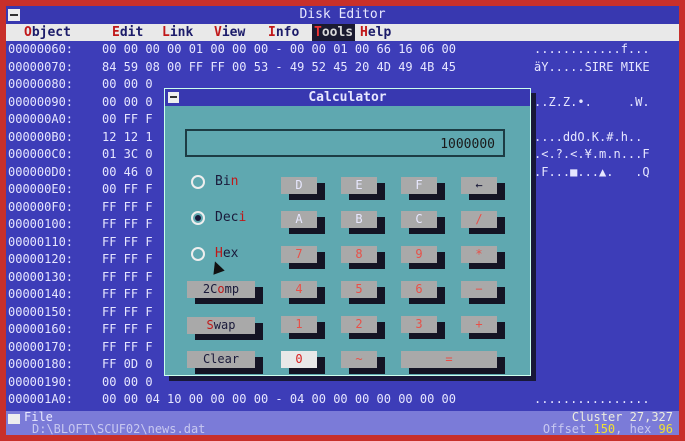 This screenshot has width=685, height=441. I want to click on key-1: 1, so click(299, 324).